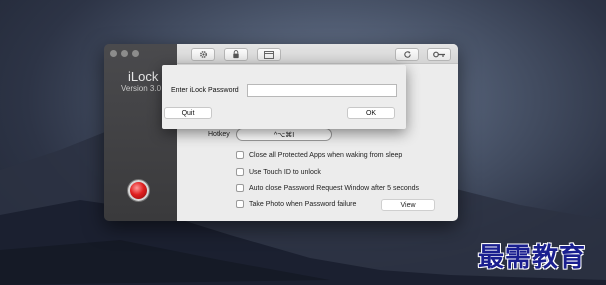 The width and height of the screenshot is (606, 285). What do you see at coordinates (285, 172) in the screenshot?
I see `option-label: Use Touch ID to unlock` at bounding box center [285, 172].